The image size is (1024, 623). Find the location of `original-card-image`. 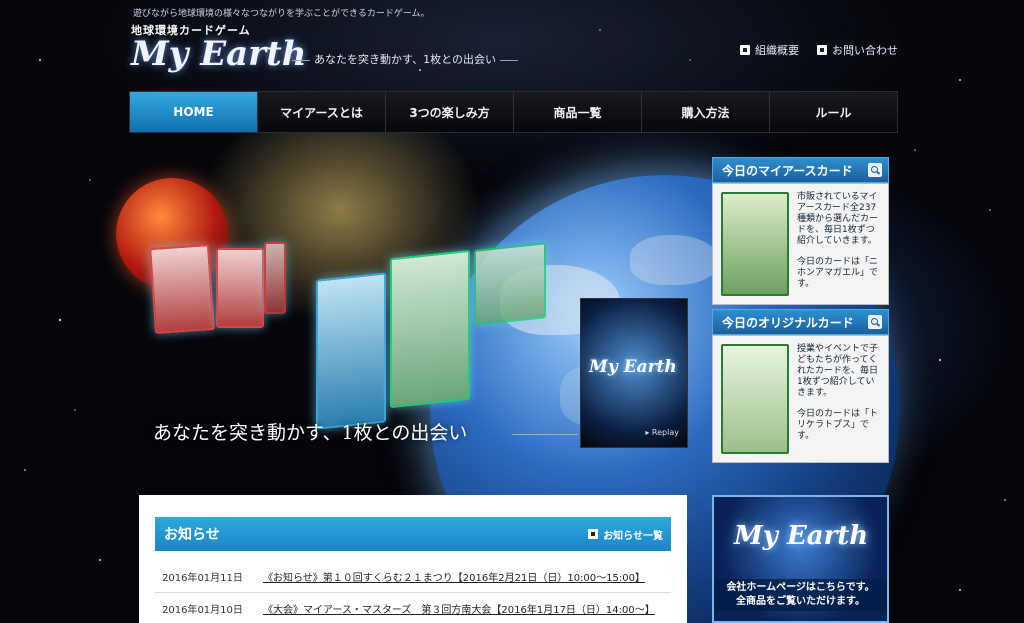

original-card-image is located at coordinates (755, 399).